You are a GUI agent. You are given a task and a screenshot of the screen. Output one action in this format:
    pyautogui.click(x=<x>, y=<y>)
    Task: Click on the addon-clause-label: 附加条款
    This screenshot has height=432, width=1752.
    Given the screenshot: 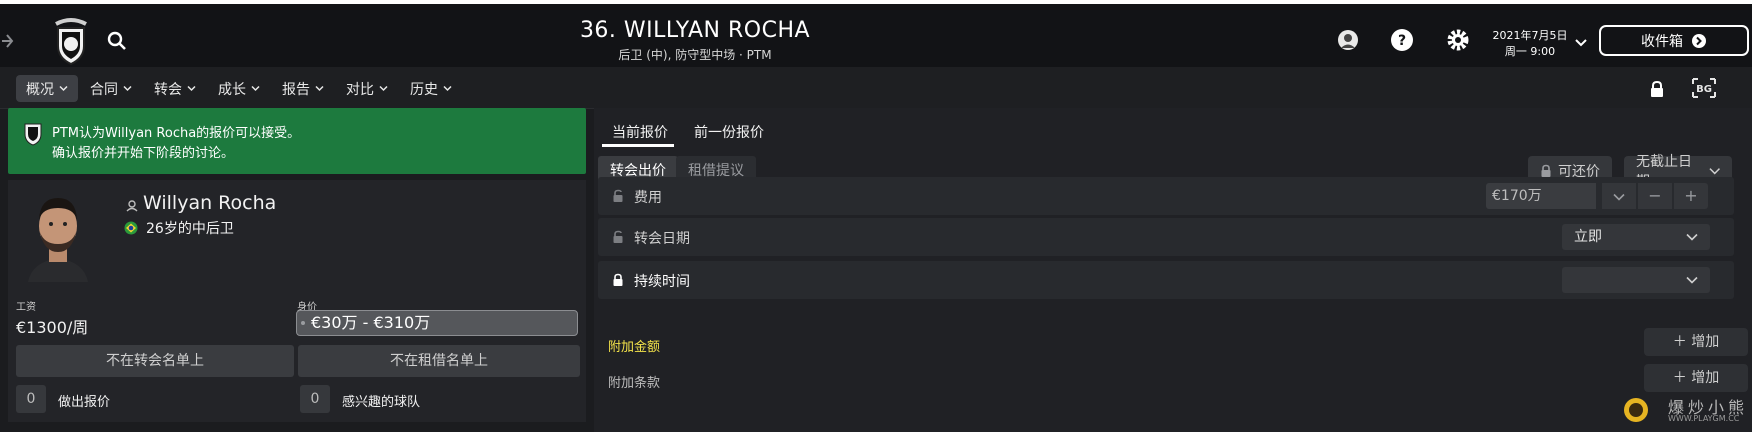 What is the action you would take?
    pyautogui.click(x=634, y=383)
    